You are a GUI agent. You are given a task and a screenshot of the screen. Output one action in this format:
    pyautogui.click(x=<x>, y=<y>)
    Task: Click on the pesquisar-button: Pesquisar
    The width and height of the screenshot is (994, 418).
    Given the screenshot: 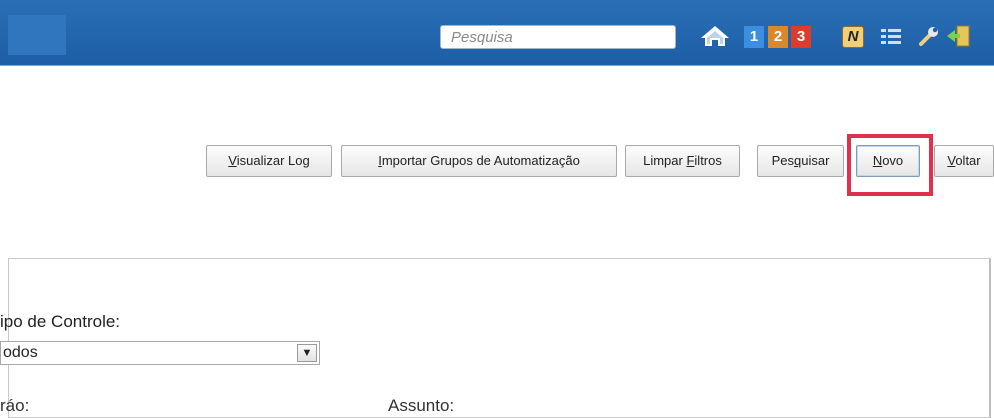 What is the action you would take?
    pyautogui.click(x=800, y=161)
    